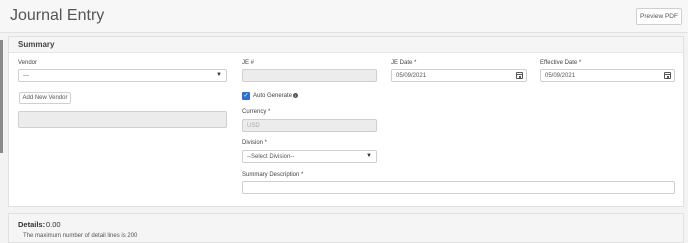  What do you see at coordinates (57, 15) in the screenshot?
I see `page-title: Journal Entry` at bounding box center [57, 15].